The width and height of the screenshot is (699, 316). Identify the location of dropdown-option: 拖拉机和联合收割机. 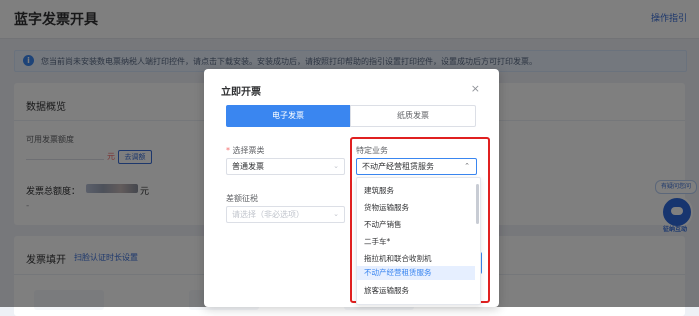
(416, 259).